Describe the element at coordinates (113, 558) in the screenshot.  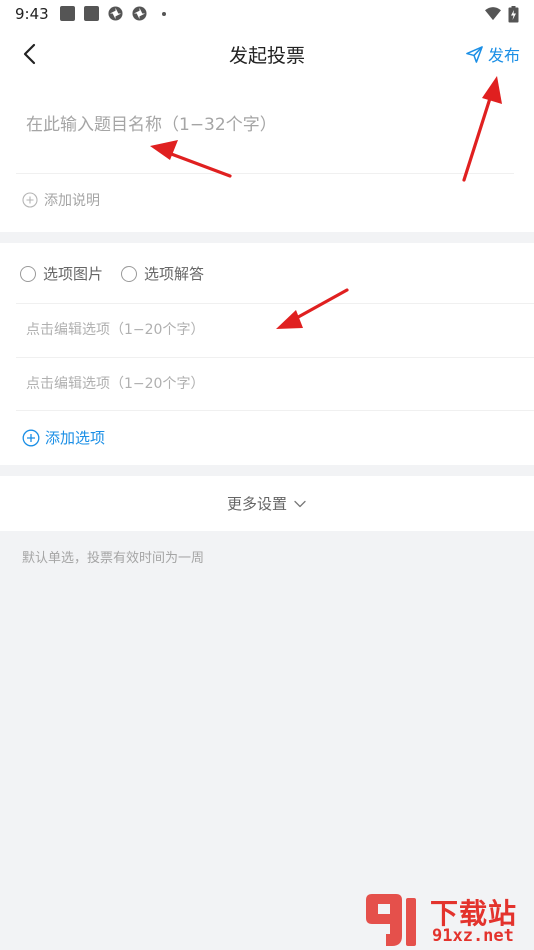
I see `hint-text: 默认单选，投票有效时间为一周` at that location.